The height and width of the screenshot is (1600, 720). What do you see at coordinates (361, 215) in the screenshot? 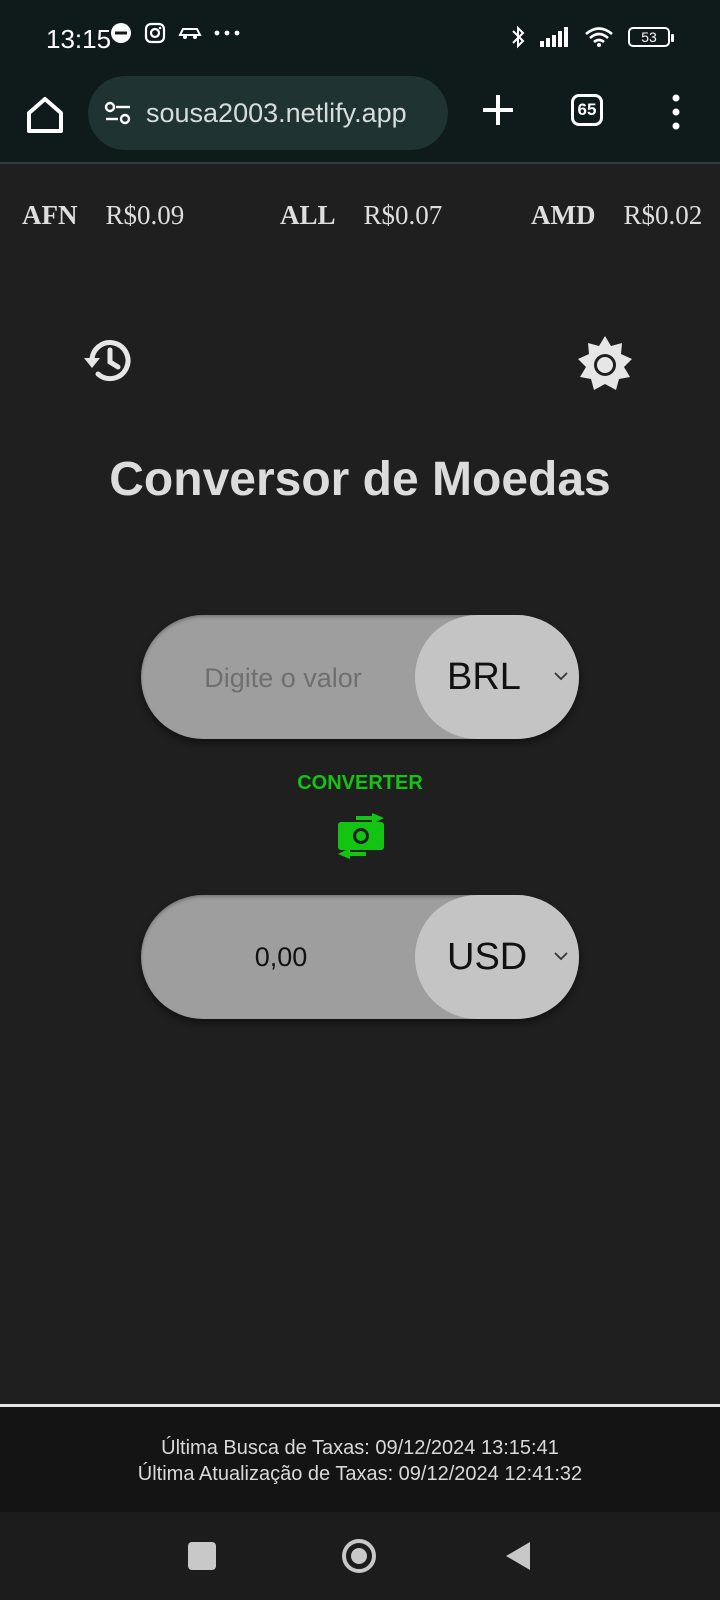
I see `ticker-item: ALL R$0.07` at bounding box center [361, 215].